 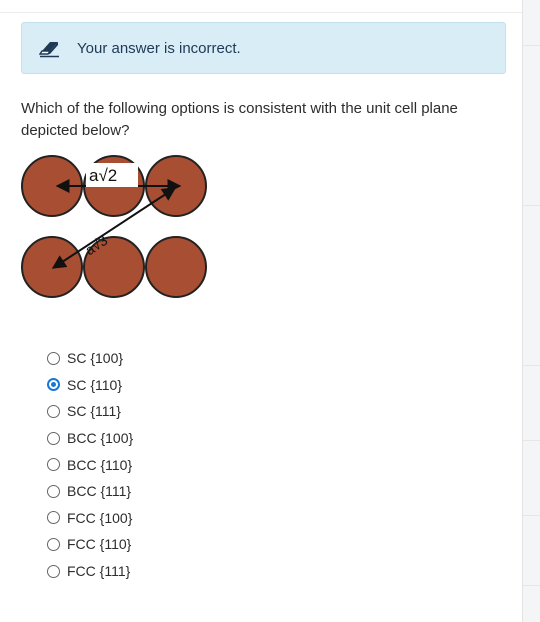 What do you see at coordinates (49, 50) in the screenshot?
I see `eraser-icon` at bounding box center [49, 50].